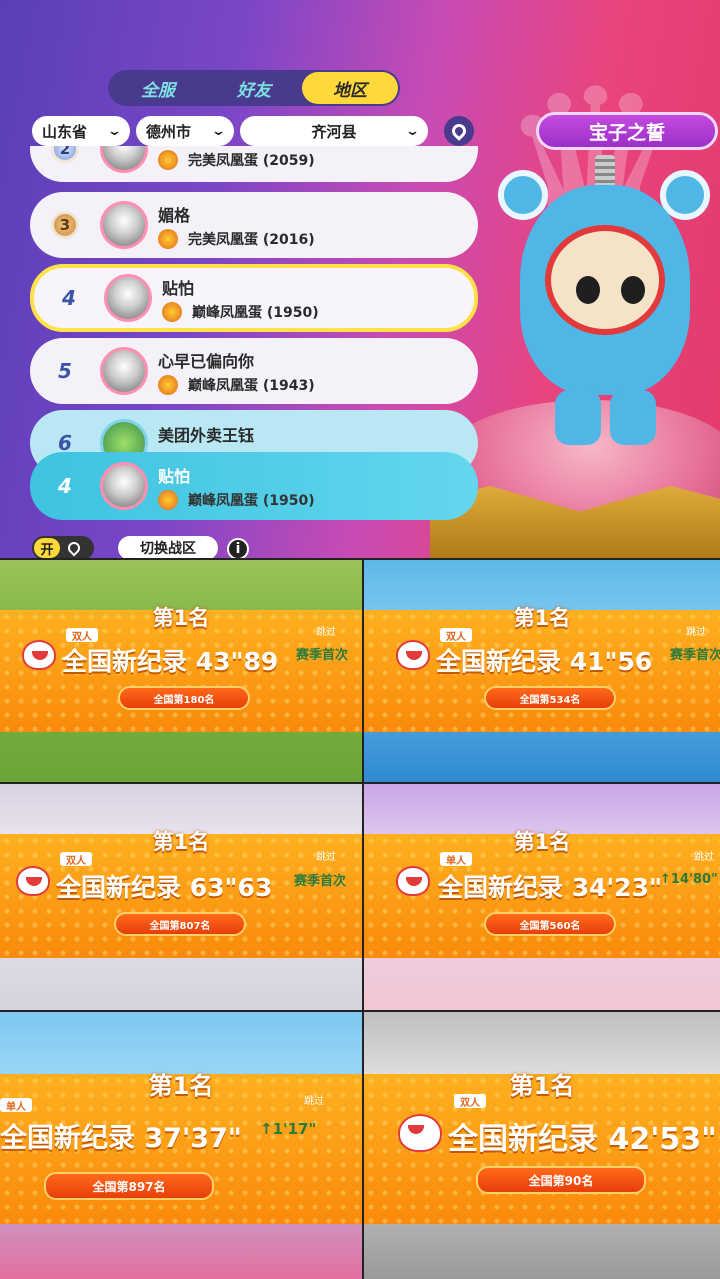 This screenshot has width=720, height=1279. Describe the element at coordinates (129, 1186) in the screenshot. I see `national-rank-pill: 全国第897名` at that location.